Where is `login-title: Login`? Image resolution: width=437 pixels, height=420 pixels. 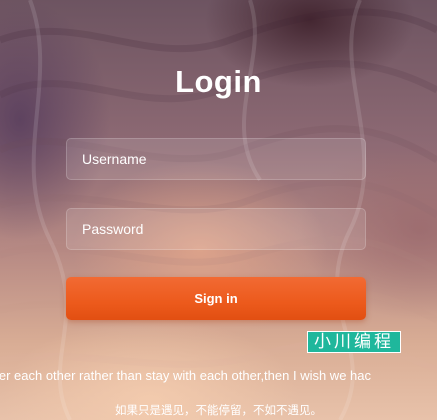
login-title: Login is located at coordinates (218, 81).